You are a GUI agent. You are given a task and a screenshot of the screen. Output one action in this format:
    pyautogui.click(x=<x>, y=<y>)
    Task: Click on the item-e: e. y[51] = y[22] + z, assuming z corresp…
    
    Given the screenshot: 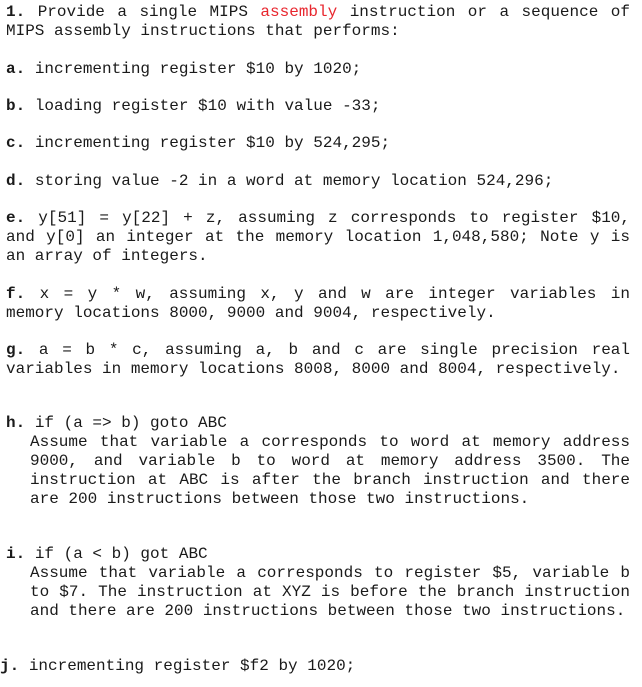 What is the action you would take?
    pyautogui.click(x=318, y=237)
    